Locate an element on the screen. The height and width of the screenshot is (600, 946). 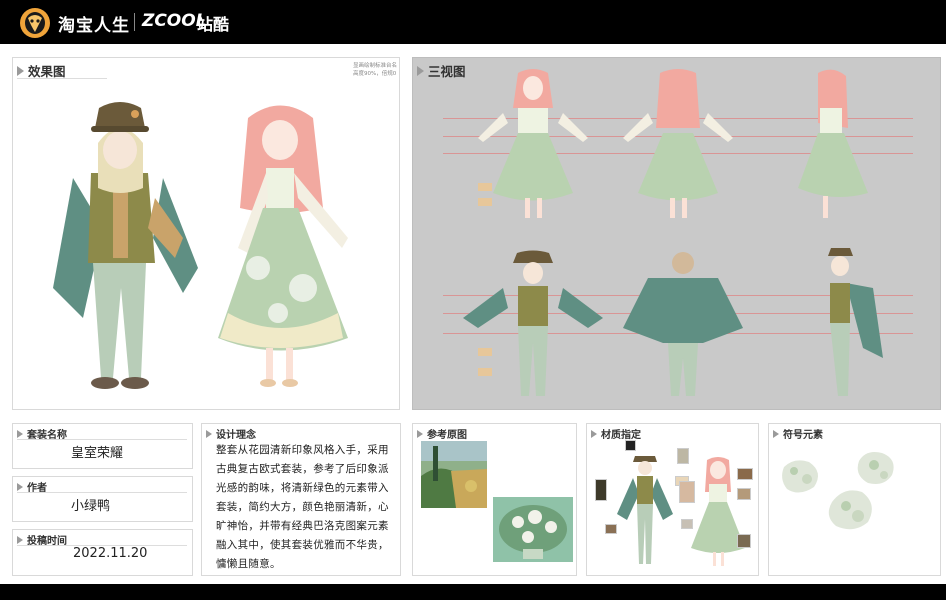
submit-time-value: 2022.11.20 is located at coordinates (110, 553).